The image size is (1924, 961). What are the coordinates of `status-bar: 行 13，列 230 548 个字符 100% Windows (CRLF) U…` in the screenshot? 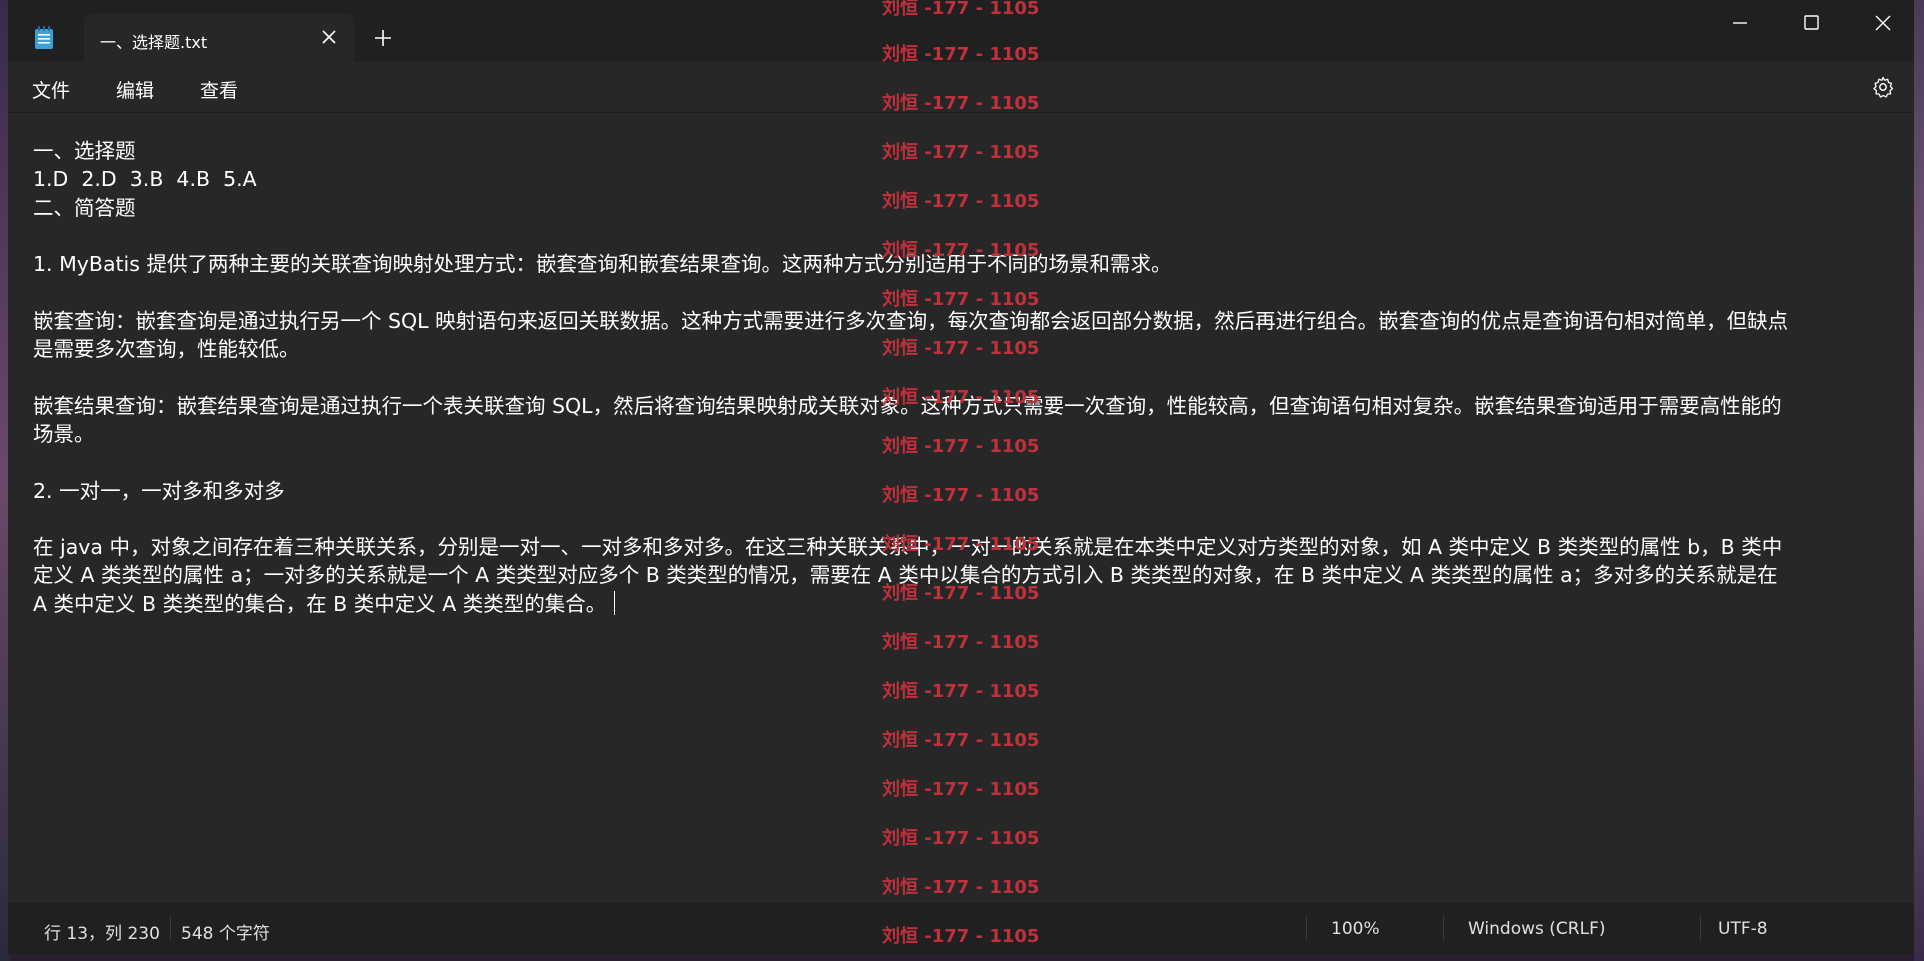 It's located at (961, 928).